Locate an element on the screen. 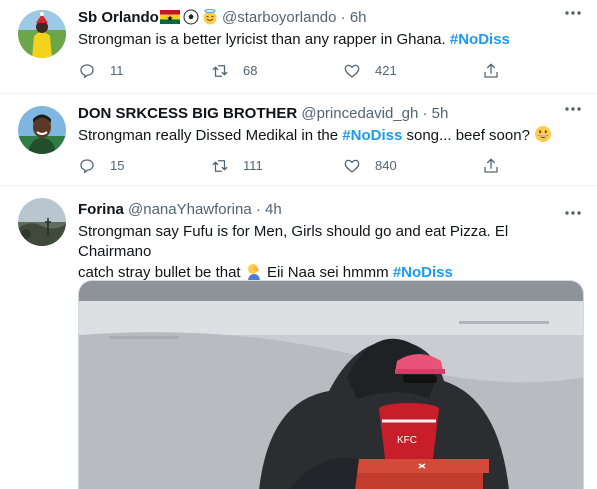  ghana-flag-icon is located at coordinates (169, 17).